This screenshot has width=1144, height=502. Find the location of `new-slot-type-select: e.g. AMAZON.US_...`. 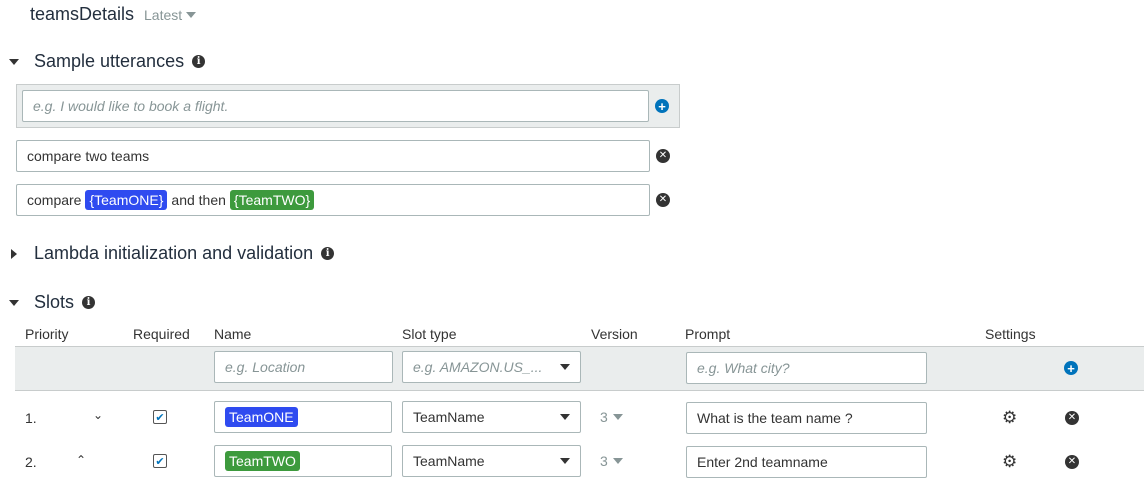

new-slot-type-select: e.g. AMAZON.US_... is located at coordinates (491, 367).